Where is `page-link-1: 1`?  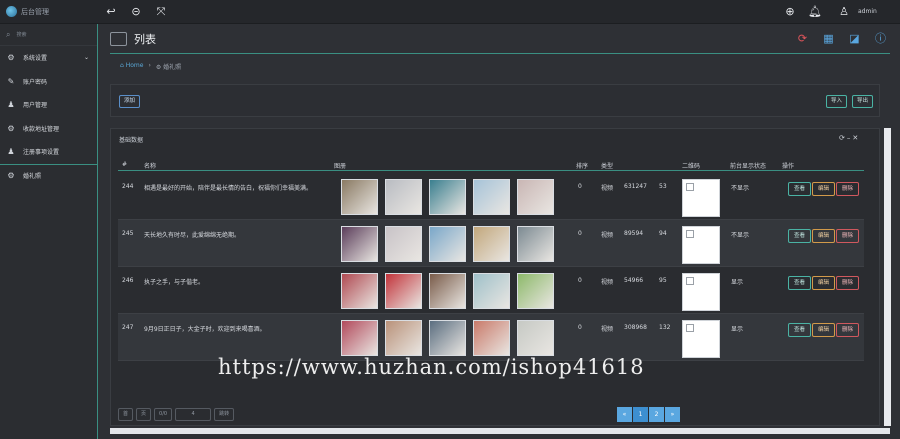 page-link-1: 1 is located at coordinates (640, 414).